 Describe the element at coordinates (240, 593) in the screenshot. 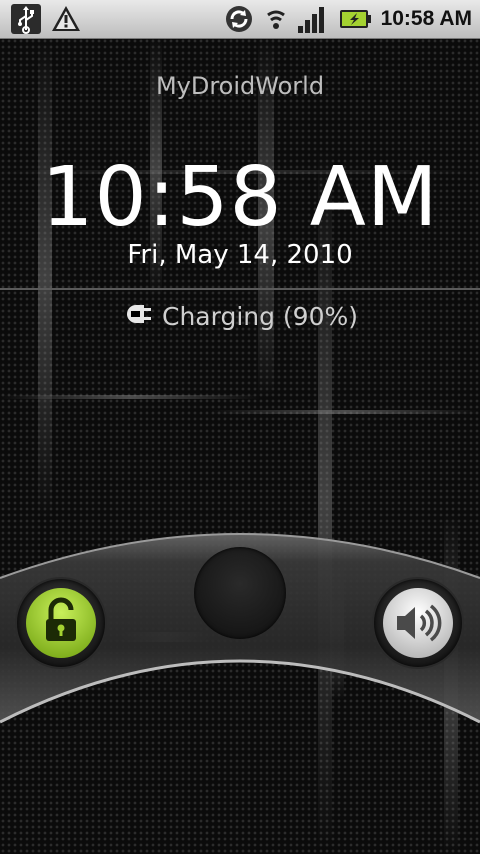

I see `slider-center-target` at that location.